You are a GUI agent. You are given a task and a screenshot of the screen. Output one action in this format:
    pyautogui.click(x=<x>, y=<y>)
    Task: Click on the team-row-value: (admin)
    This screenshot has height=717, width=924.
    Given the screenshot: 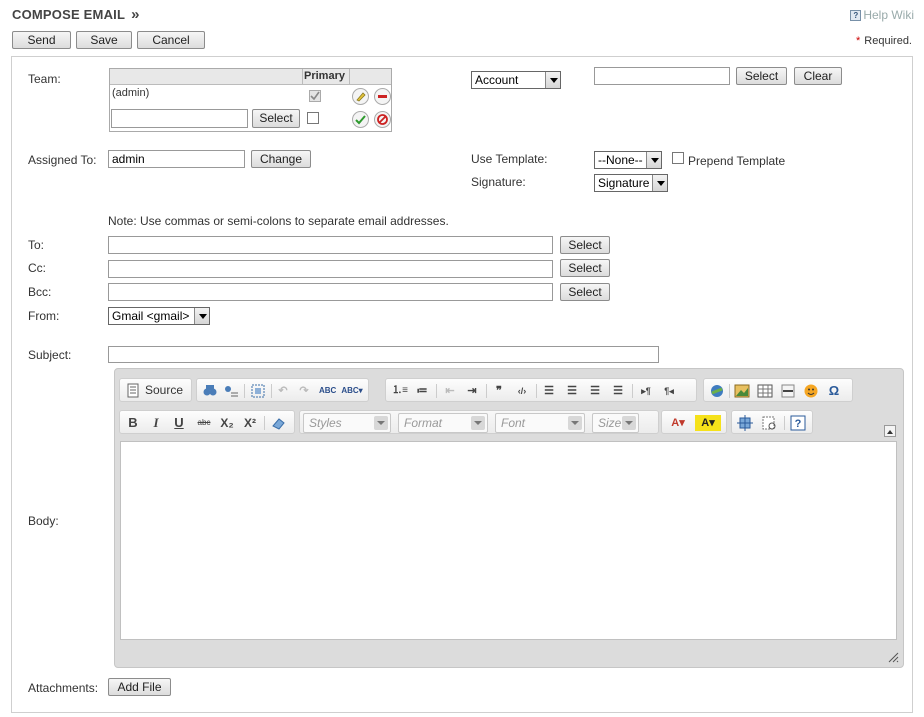 What is the action you would take?
    pyautogui.click(x=131, y=93)
    